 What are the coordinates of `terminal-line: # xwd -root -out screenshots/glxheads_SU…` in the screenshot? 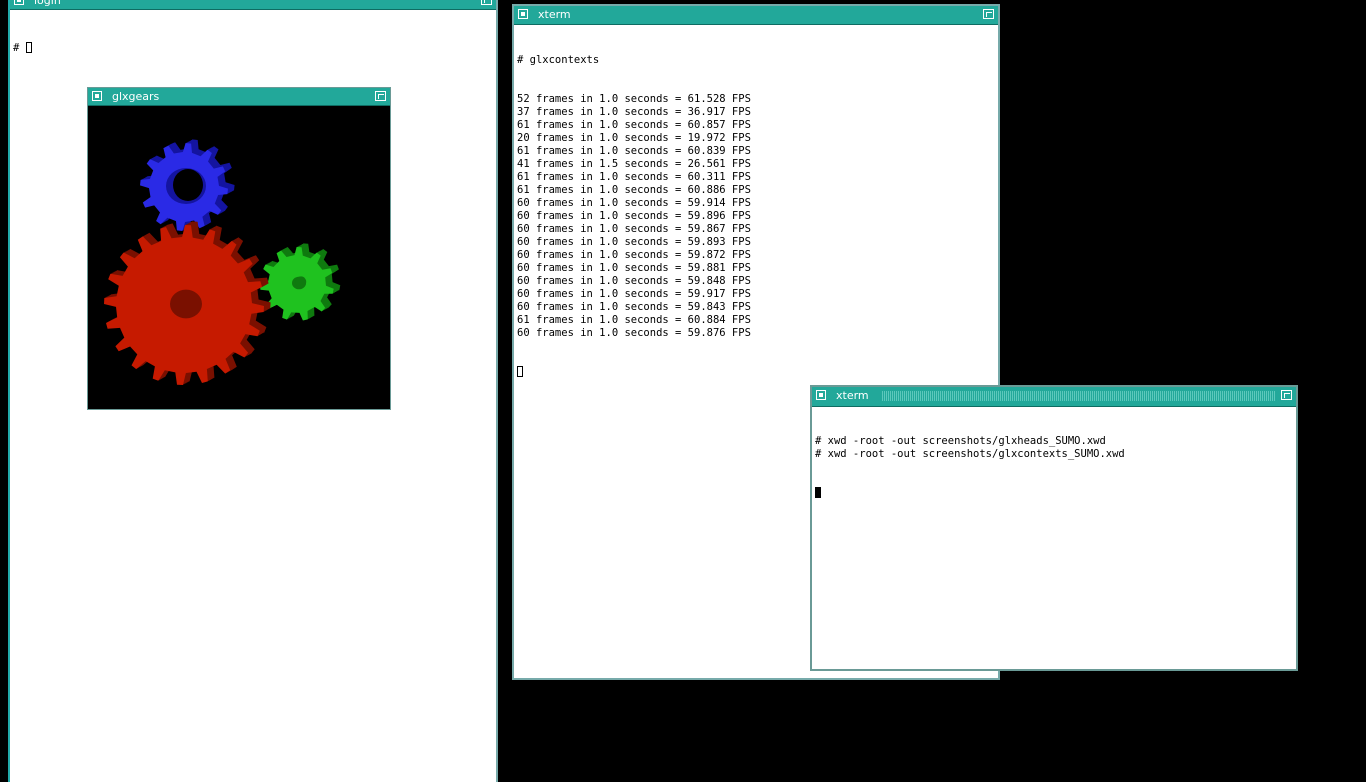 It's located at (960, 441).